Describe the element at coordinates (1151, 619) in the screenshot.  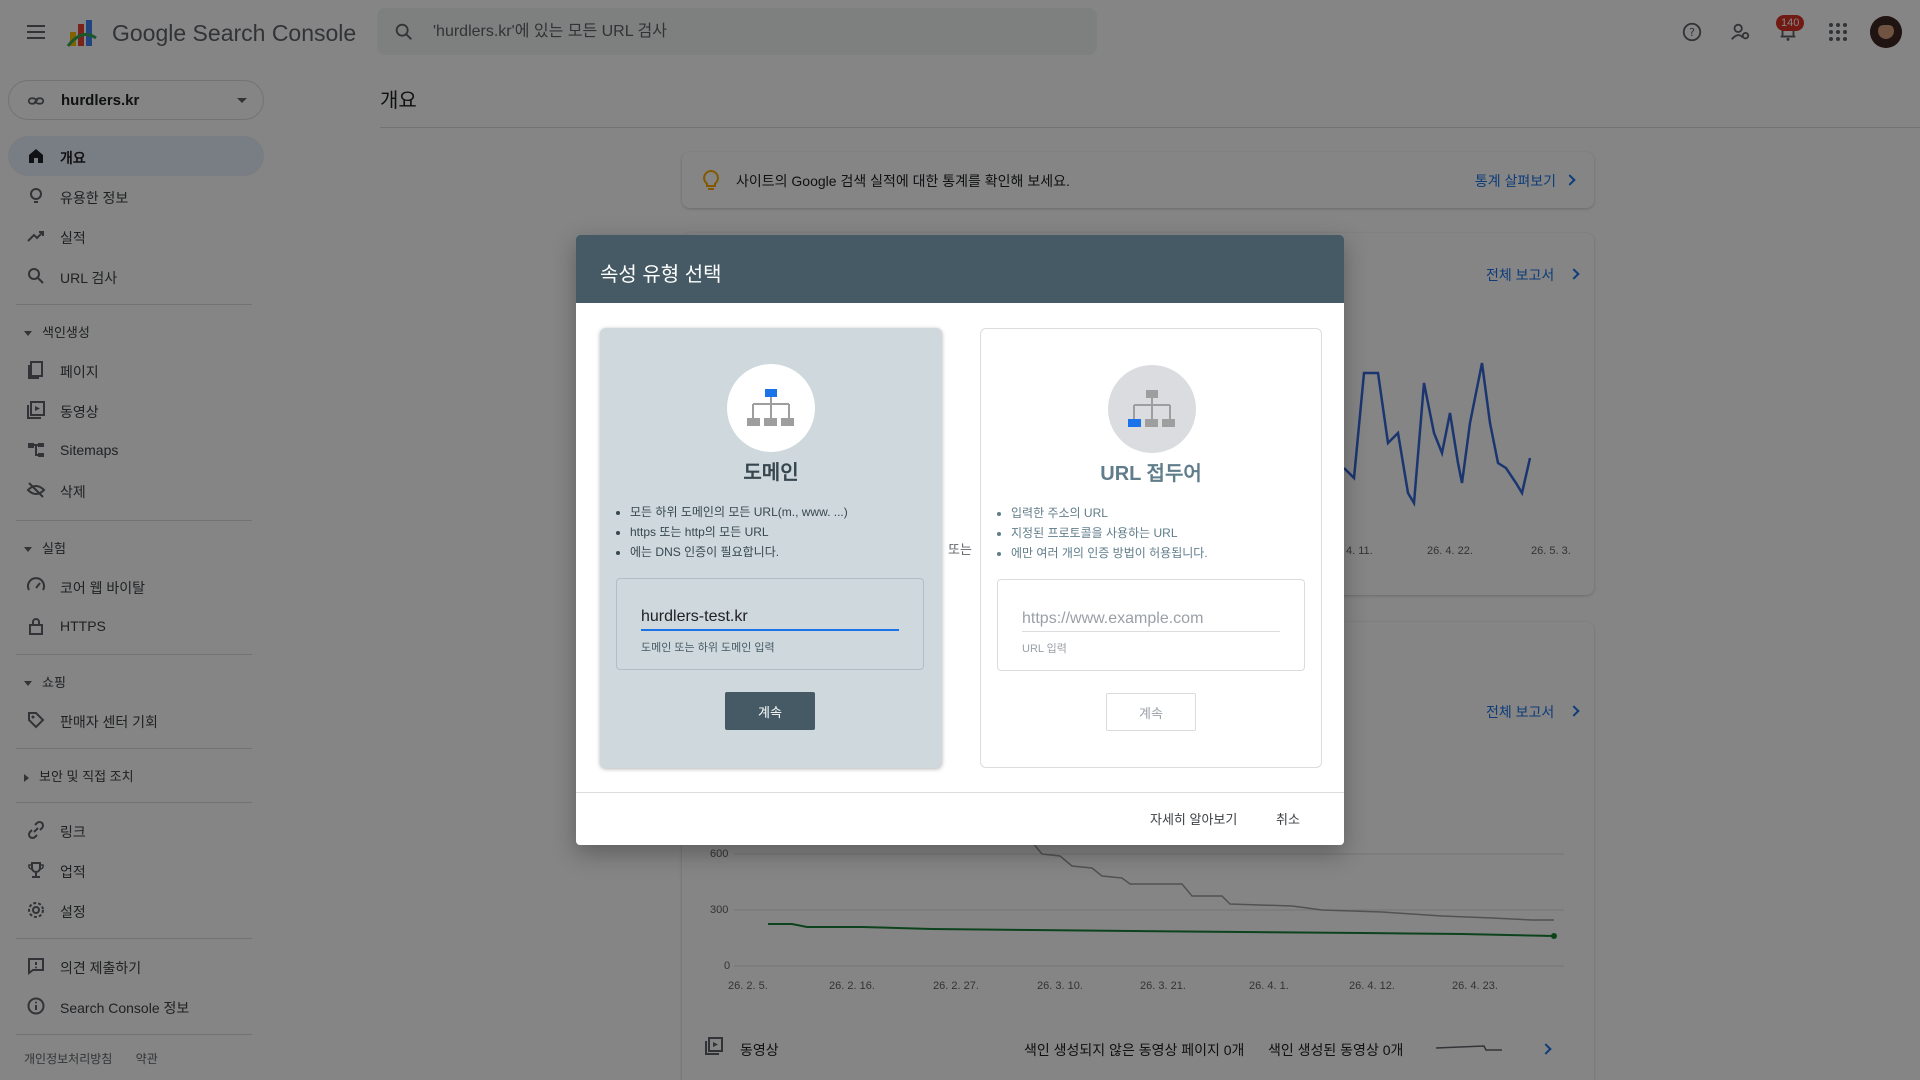
I see `url-prefix-input` at that location.